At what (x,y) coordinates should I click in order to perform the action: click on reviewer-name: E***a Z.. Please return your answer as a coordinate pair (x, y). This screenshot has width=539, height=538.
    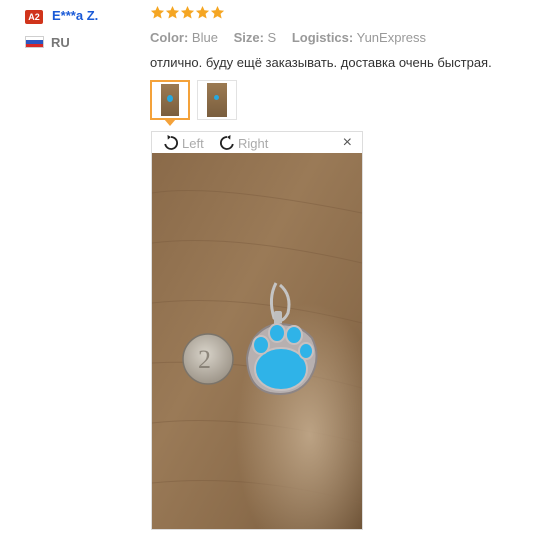
    Looking at the image, I should click on (75, 15).